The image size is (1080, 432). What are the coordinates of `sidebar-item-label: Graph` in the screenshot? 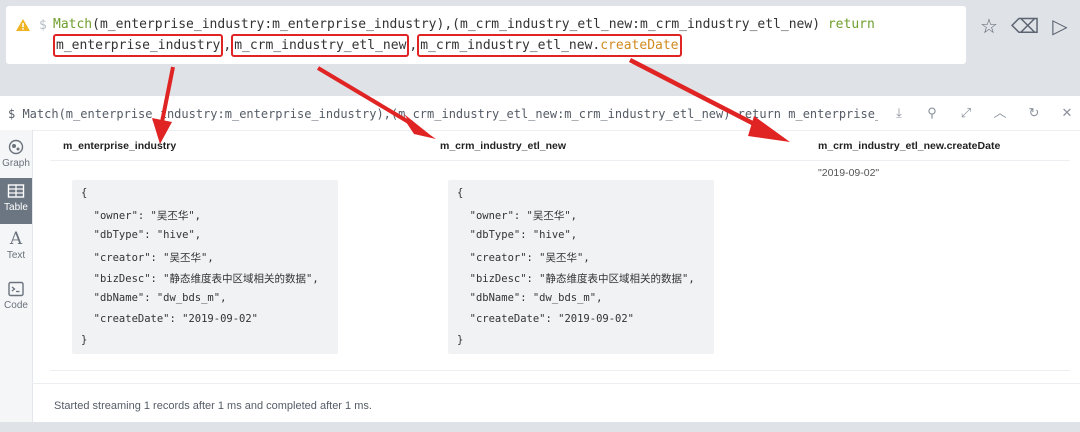 It's located at (16, 163).